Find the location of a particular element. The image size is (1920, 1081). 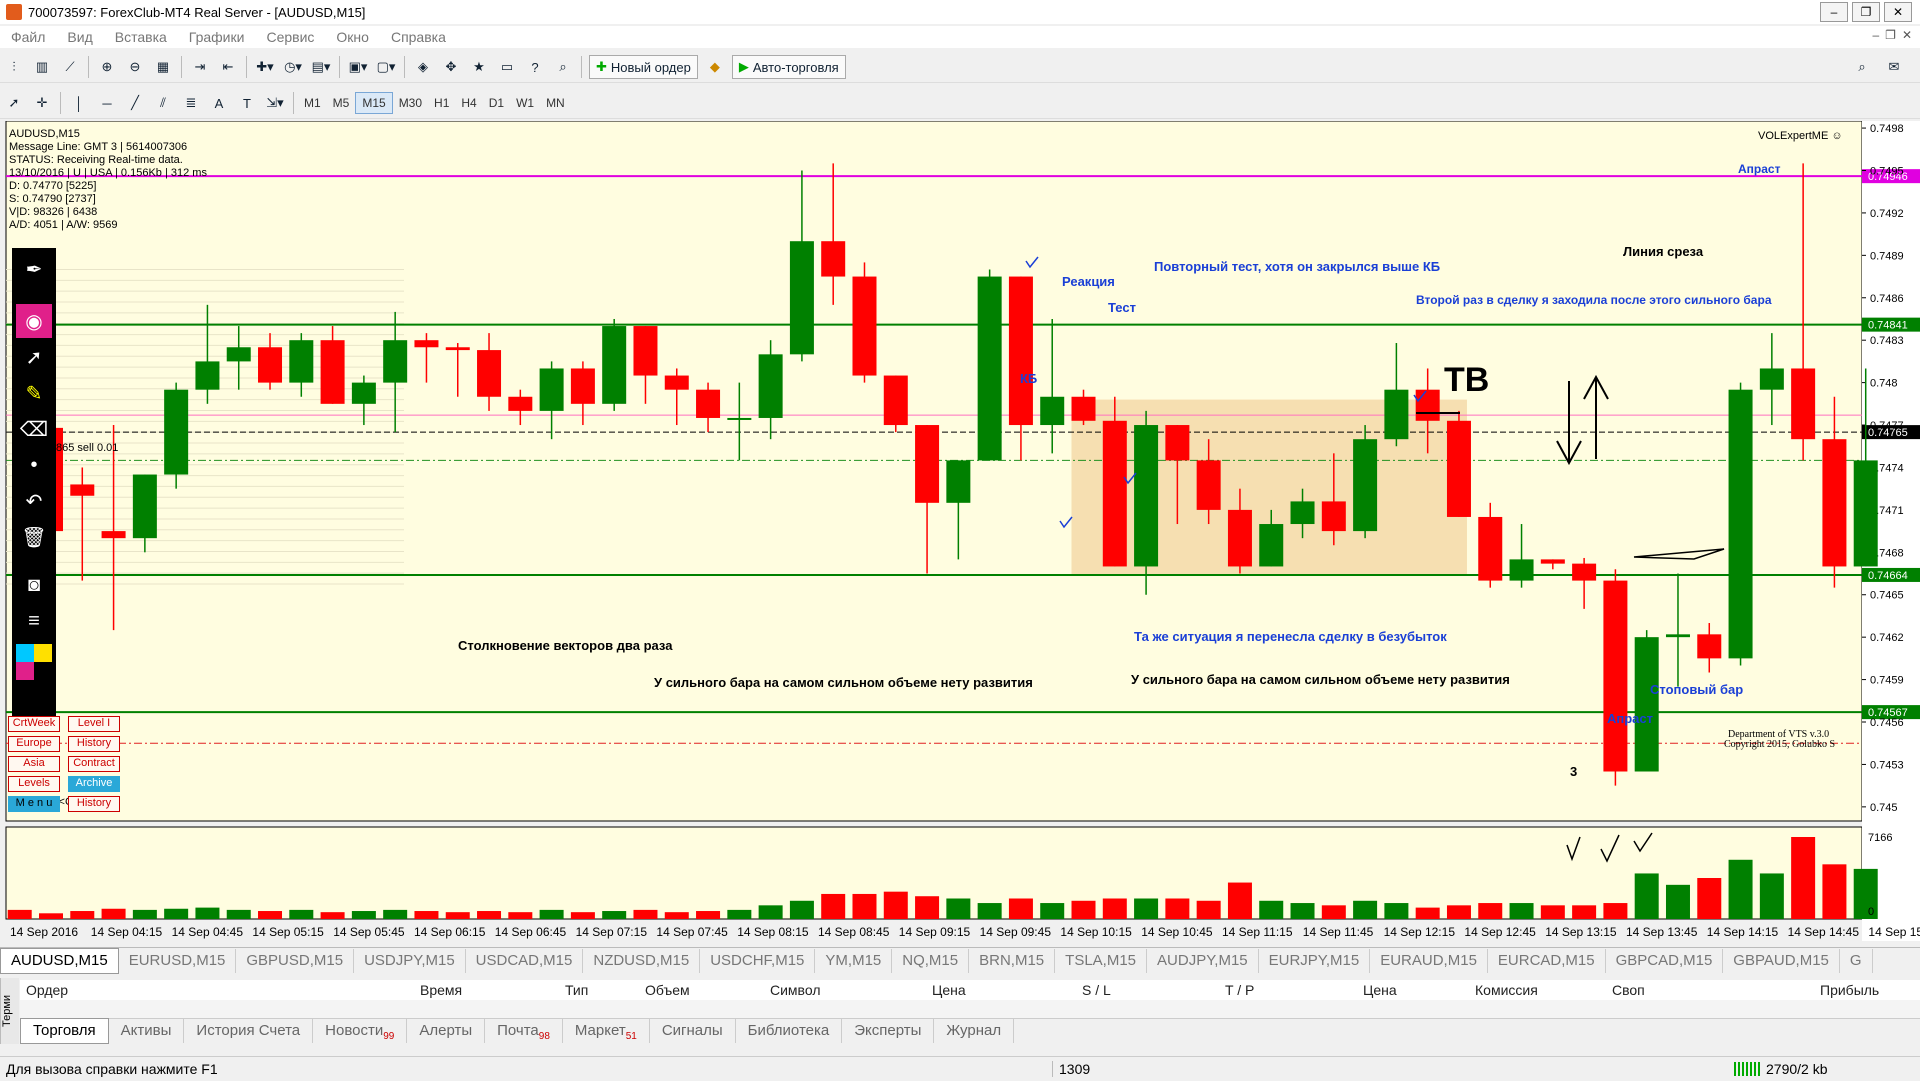

arrows-icon: ⇲▾ is located at coordinates (275, 103).